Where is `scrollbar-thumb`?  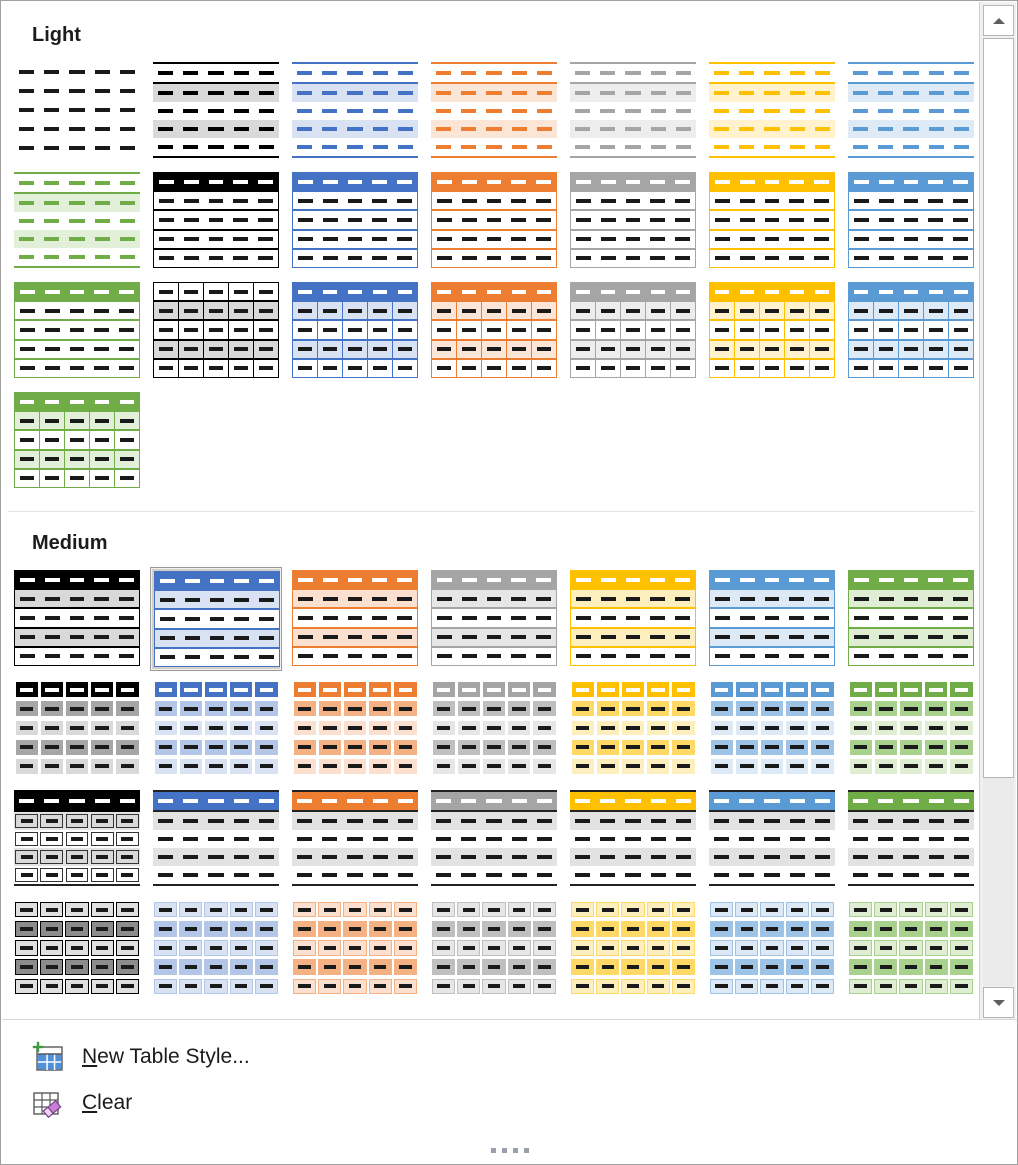 scrollbar-thumb is located at coordinates (998, 408).